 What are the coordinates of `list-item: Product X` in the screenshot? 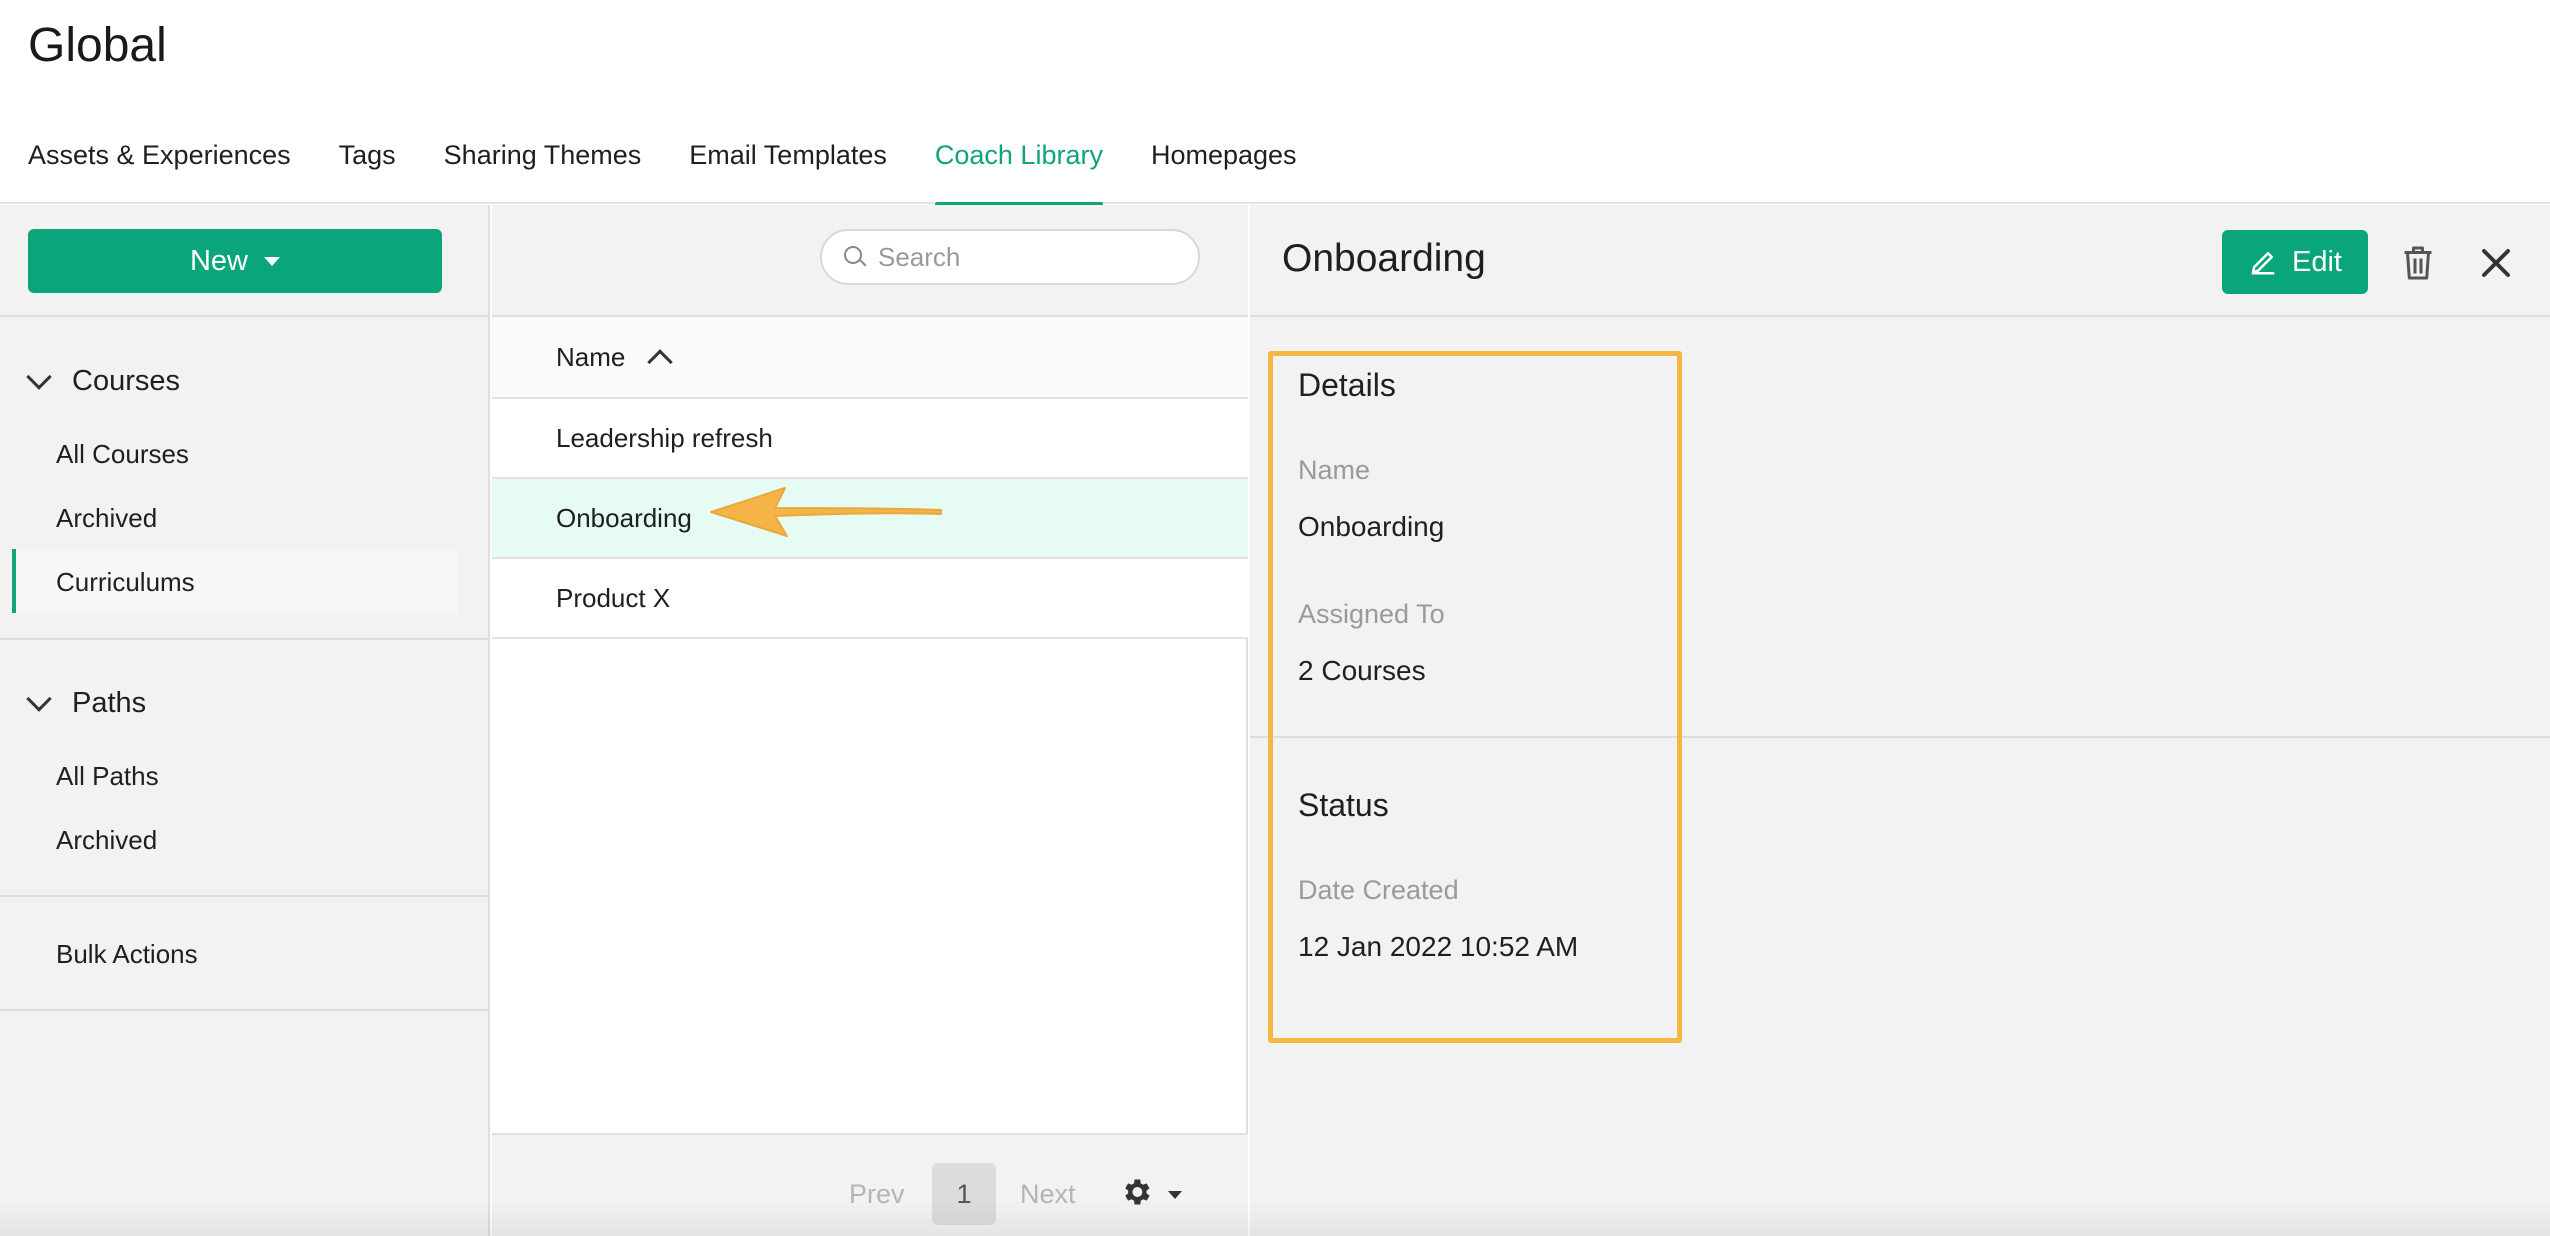 It's located at (870, 599).